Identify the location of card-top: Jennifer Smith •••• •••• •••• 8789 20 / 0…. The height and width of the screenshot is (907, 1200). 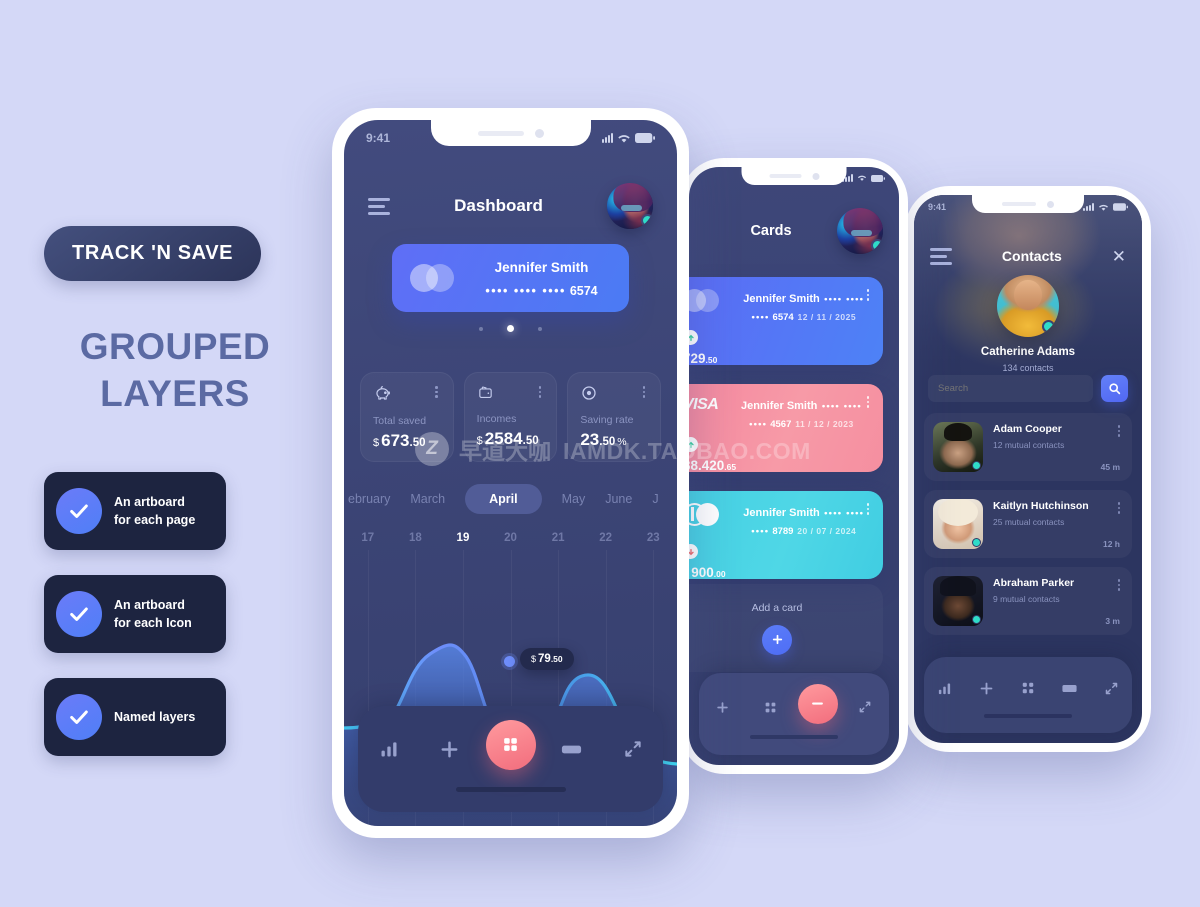
(779, 521).